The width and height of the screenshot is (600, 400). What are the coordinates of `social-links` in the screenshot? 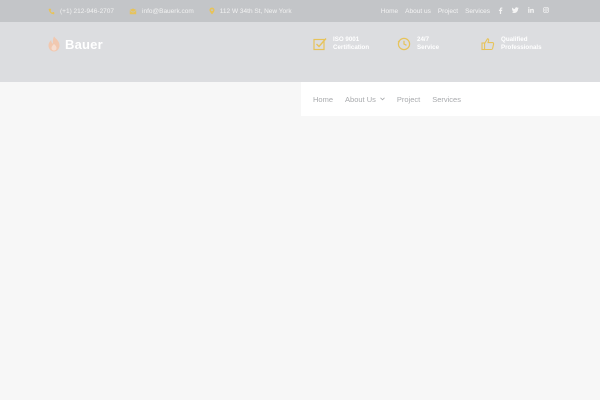 It's located at (523, 11).